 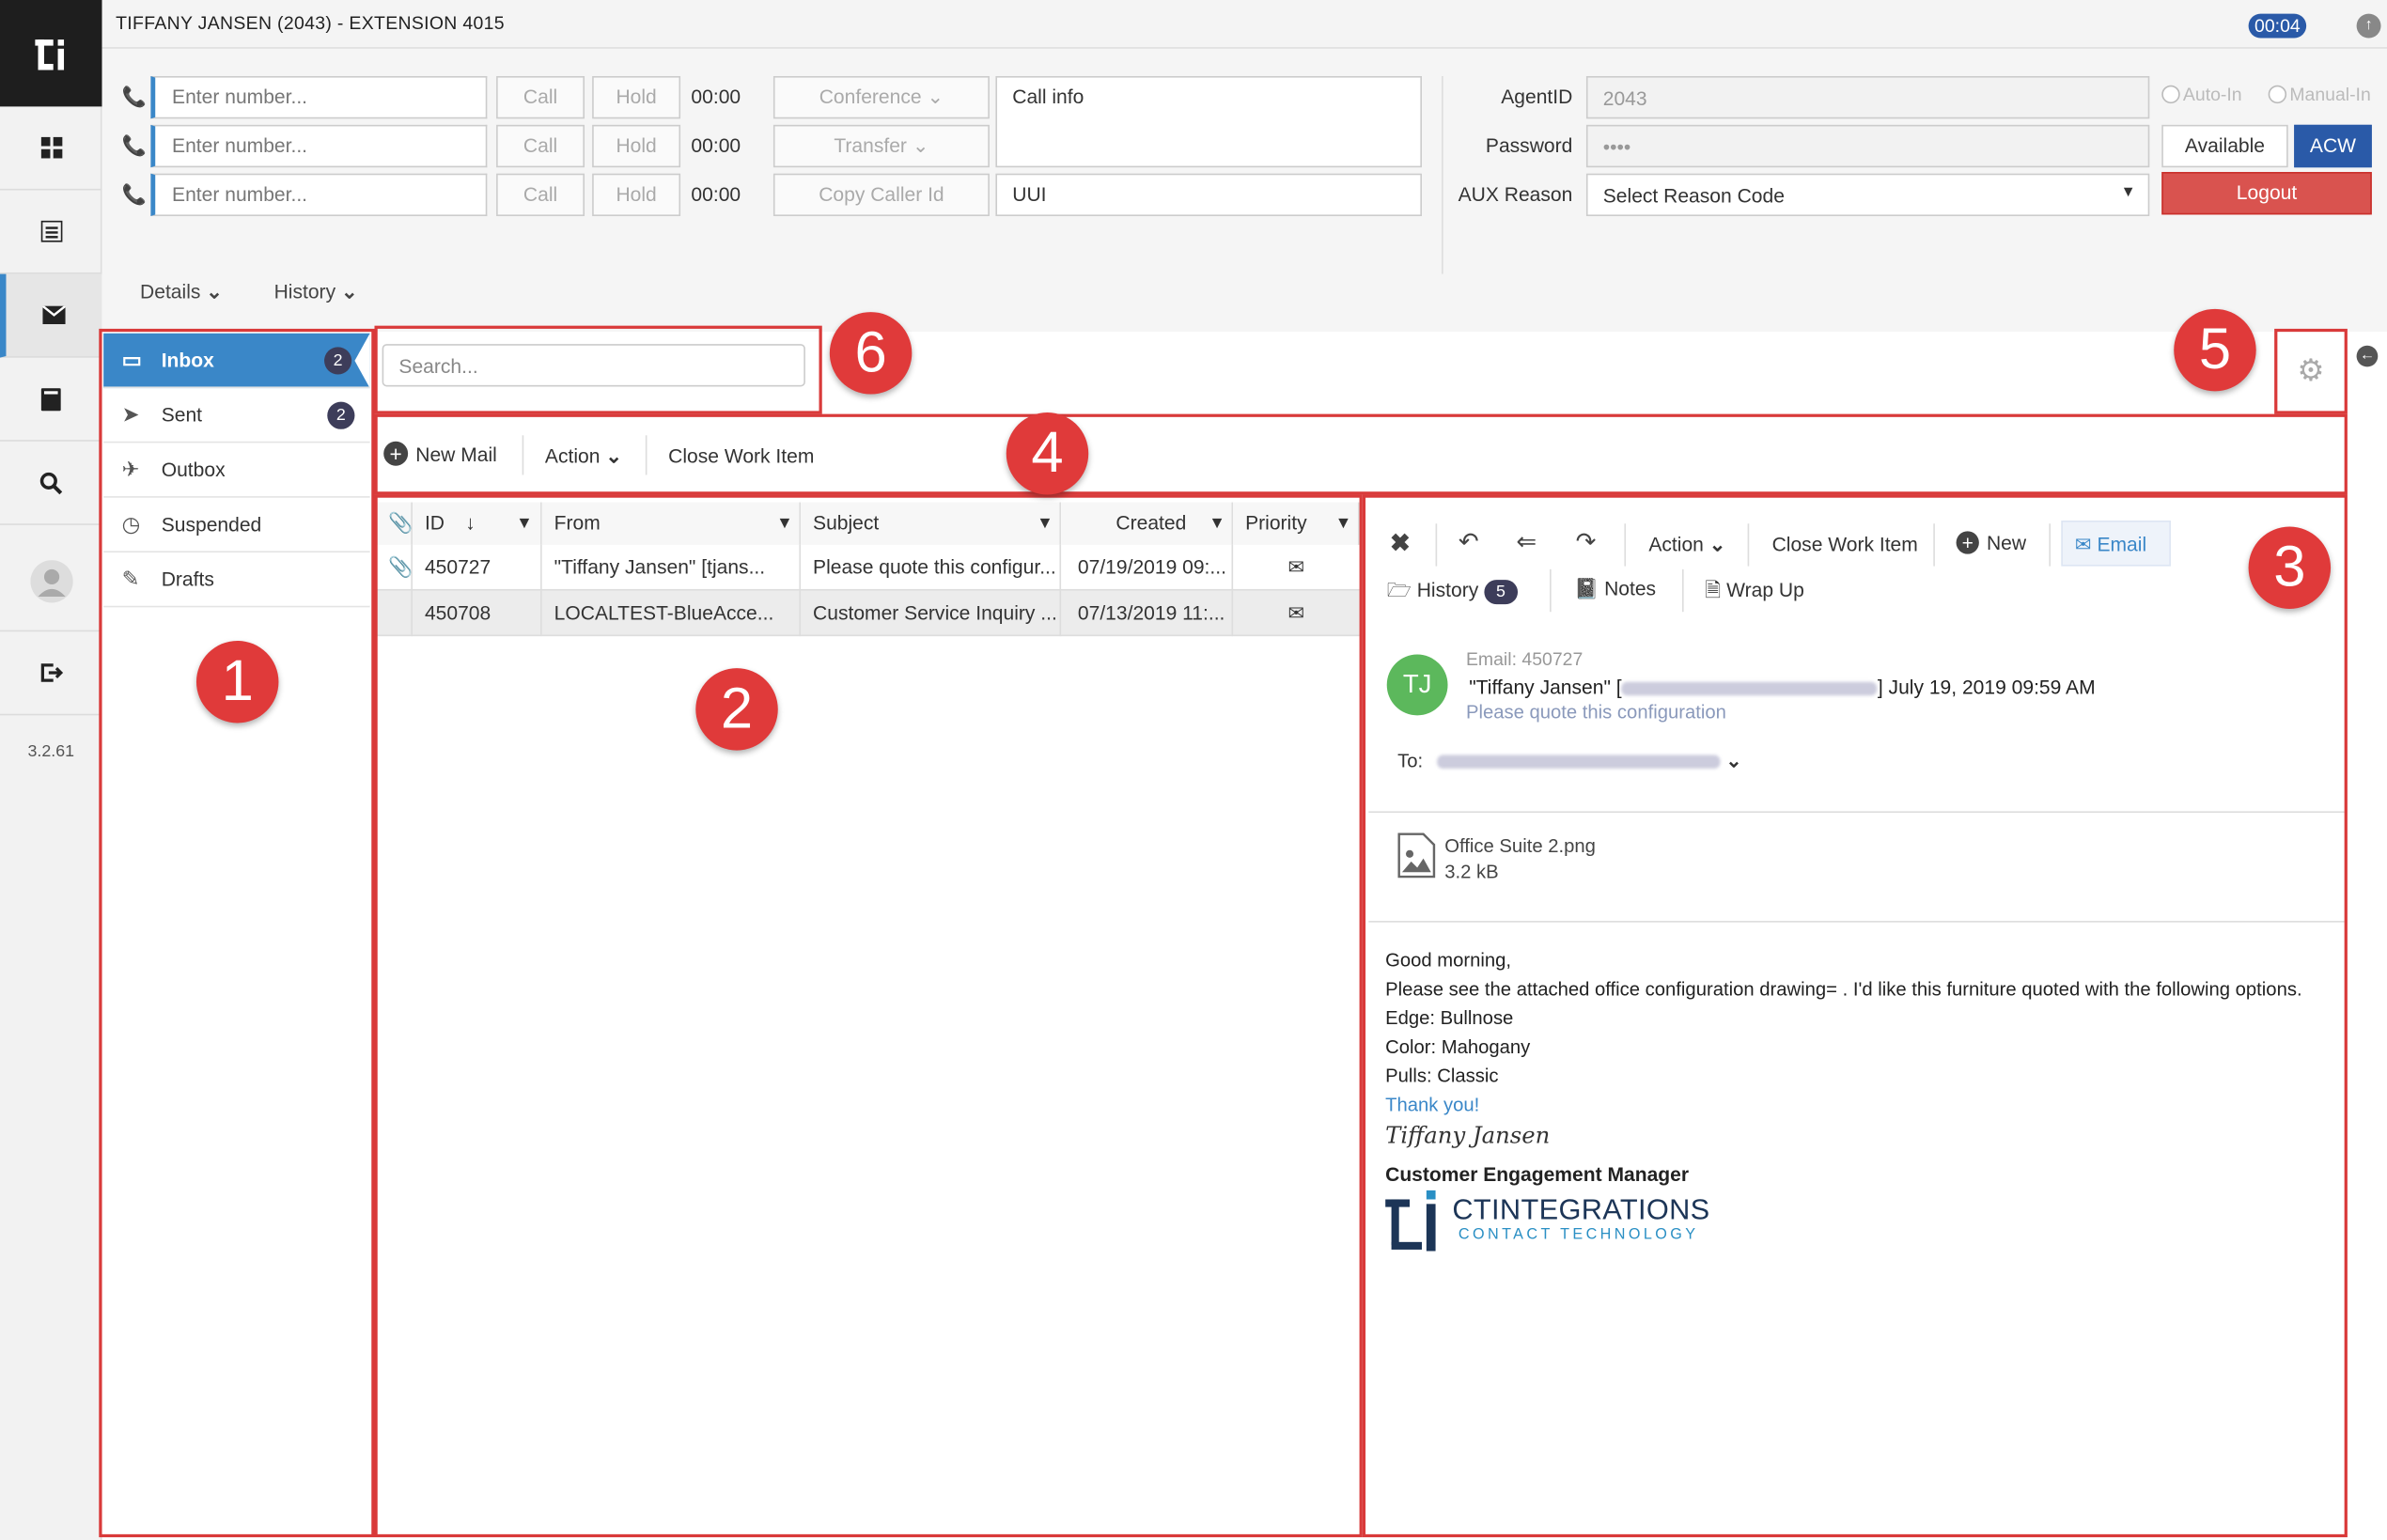 I want to click on conference-dropdown: Conference ⌄, so click(x=881, y=97).